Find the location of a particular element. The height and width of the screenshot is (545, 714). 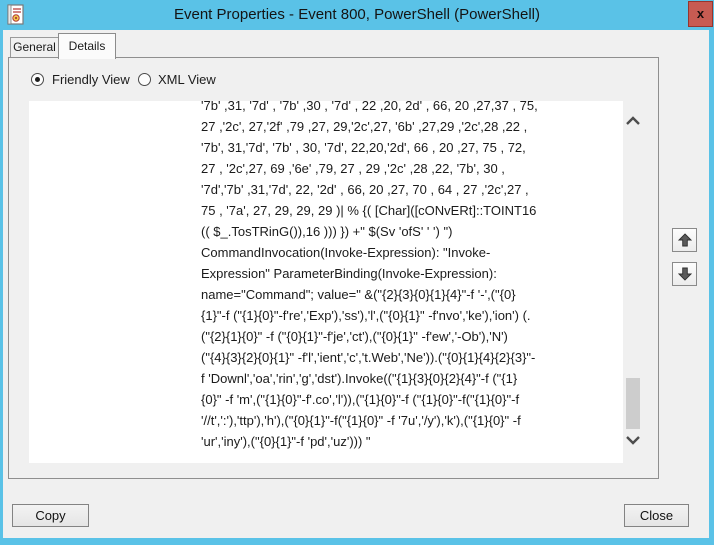

next-event-button is located at coordinates (684, 274).